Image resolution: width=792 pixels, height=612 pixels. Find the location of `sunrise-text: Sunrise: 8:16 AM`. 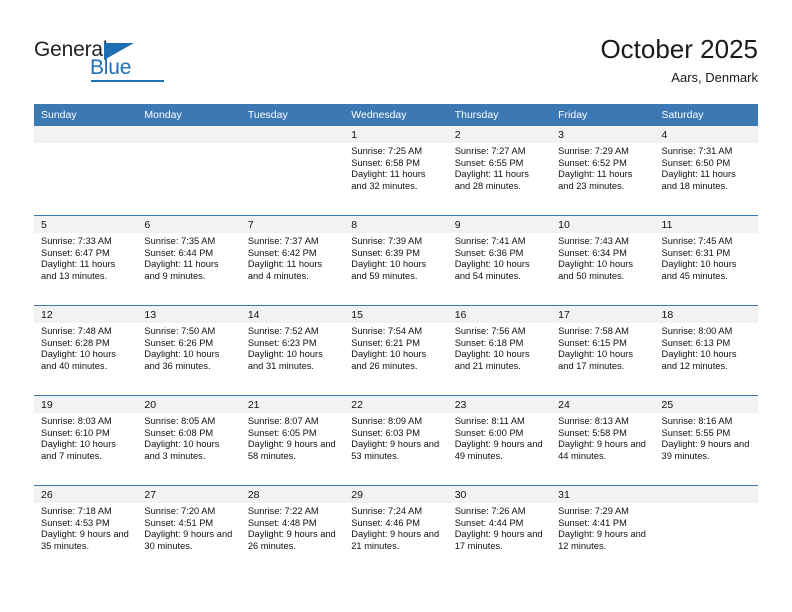

sunrise-text: Sunrise: 8:16 AM is located at coordinates (697, 421).